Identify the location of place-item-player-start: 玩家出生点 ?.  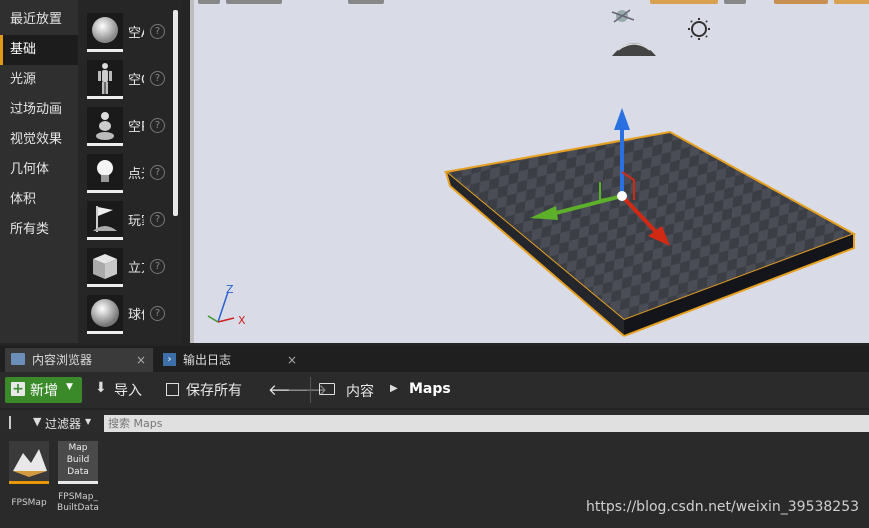
(129, 224).